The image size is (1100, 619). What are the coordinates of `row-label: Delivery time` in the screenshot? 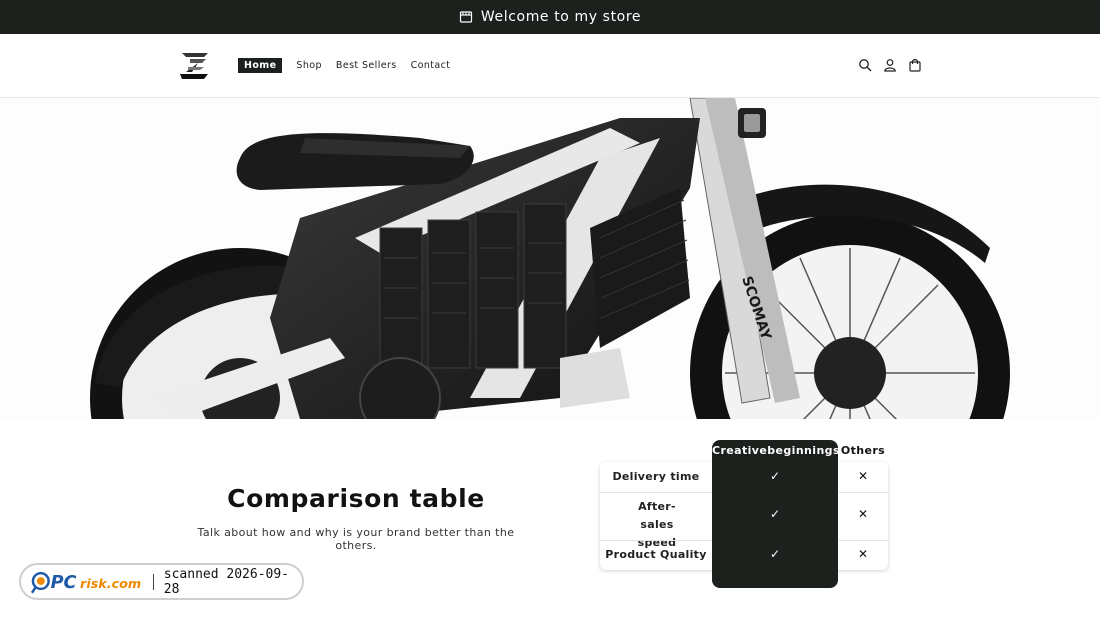 It's located at (656, 476).